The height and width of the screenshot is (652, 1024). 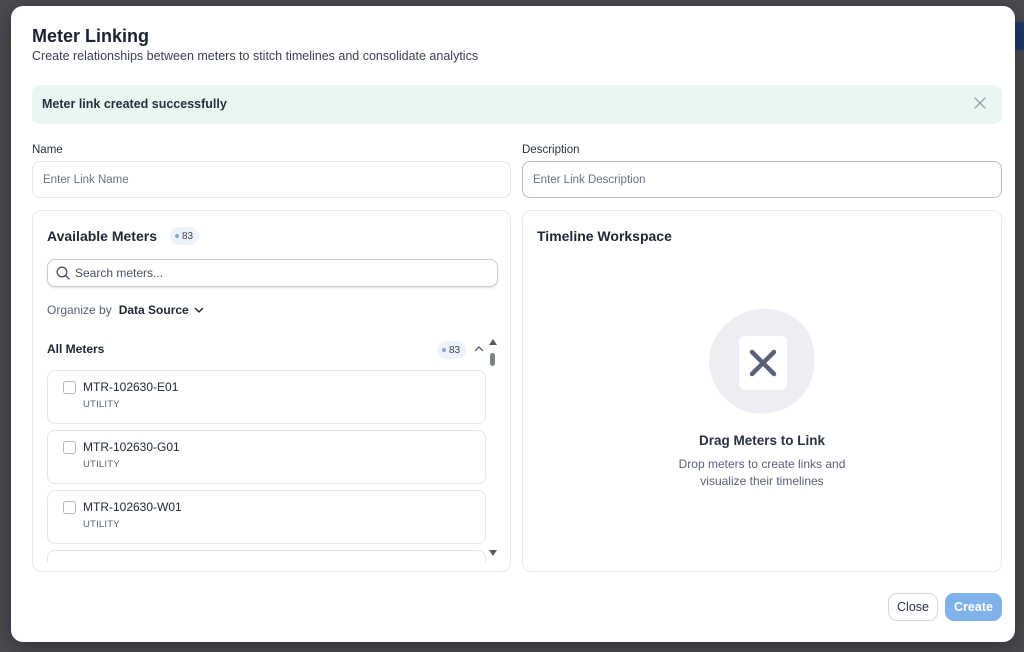 I want to click on organize-by-label: Organize by, so click(x=79, y=310).